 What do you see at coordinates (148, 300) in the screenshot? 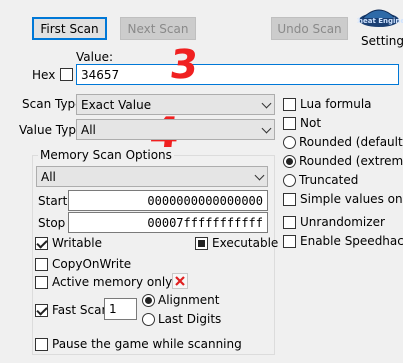
I see `alignment-radio` at bounding box center [148, 300].